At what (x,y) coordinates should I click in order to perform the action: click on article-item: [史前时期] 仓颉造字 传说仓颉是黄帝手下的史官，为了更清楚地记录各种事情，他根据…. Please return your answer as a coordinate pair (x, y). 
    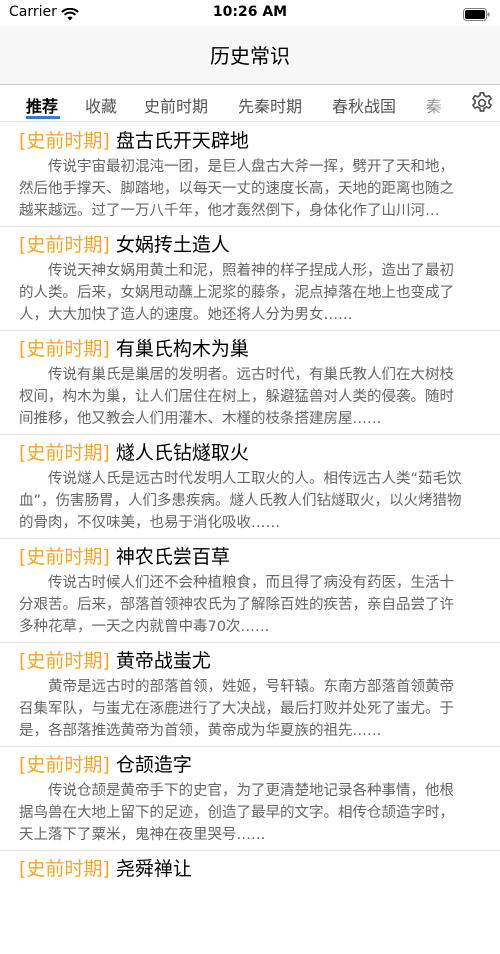
    Looking at the image, I should click on (250, 798).